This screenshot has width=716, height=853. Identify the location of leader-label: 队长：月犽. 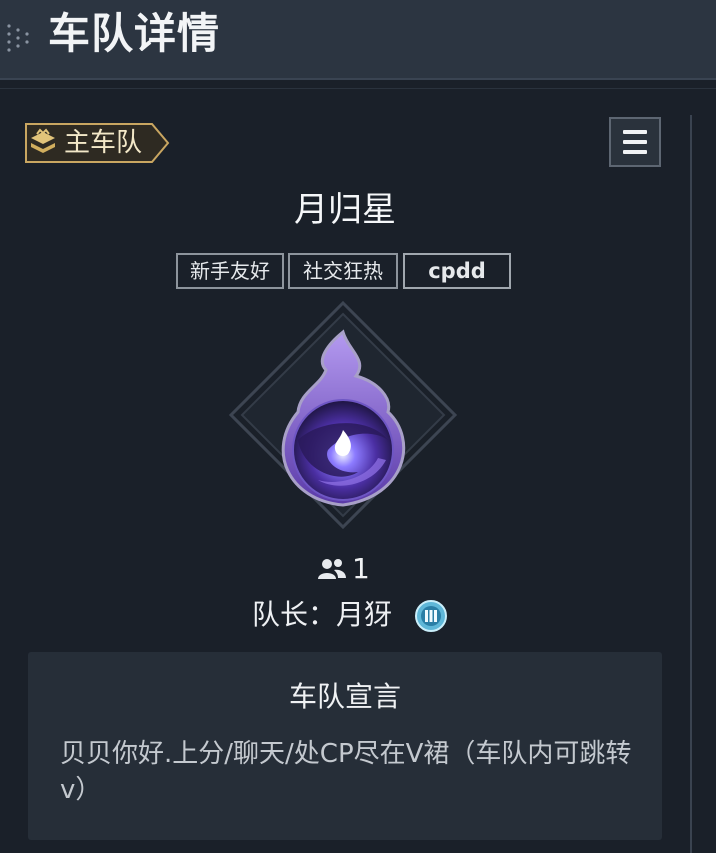
(322, 614).